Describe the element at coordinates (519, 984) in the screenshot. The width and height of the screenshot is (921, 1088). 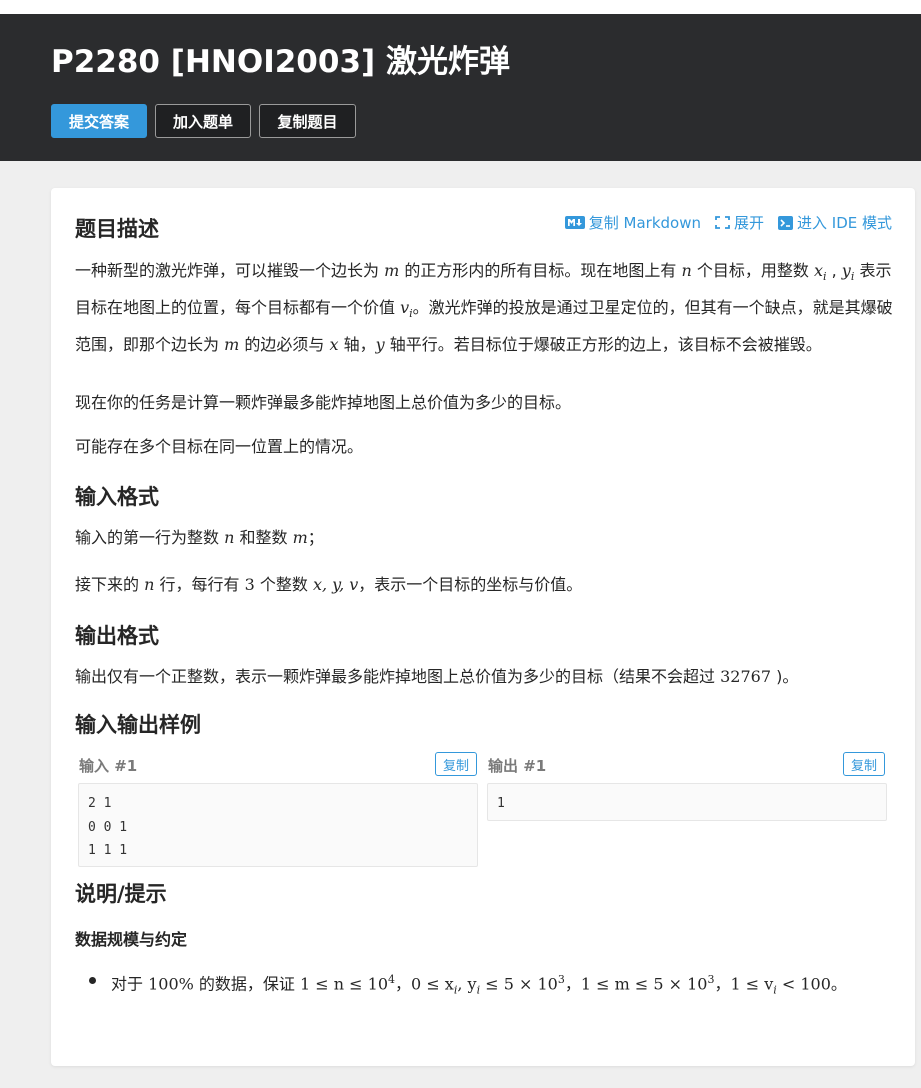
I see `math-constraint-xy: ≤ 5 × 10` at that location.